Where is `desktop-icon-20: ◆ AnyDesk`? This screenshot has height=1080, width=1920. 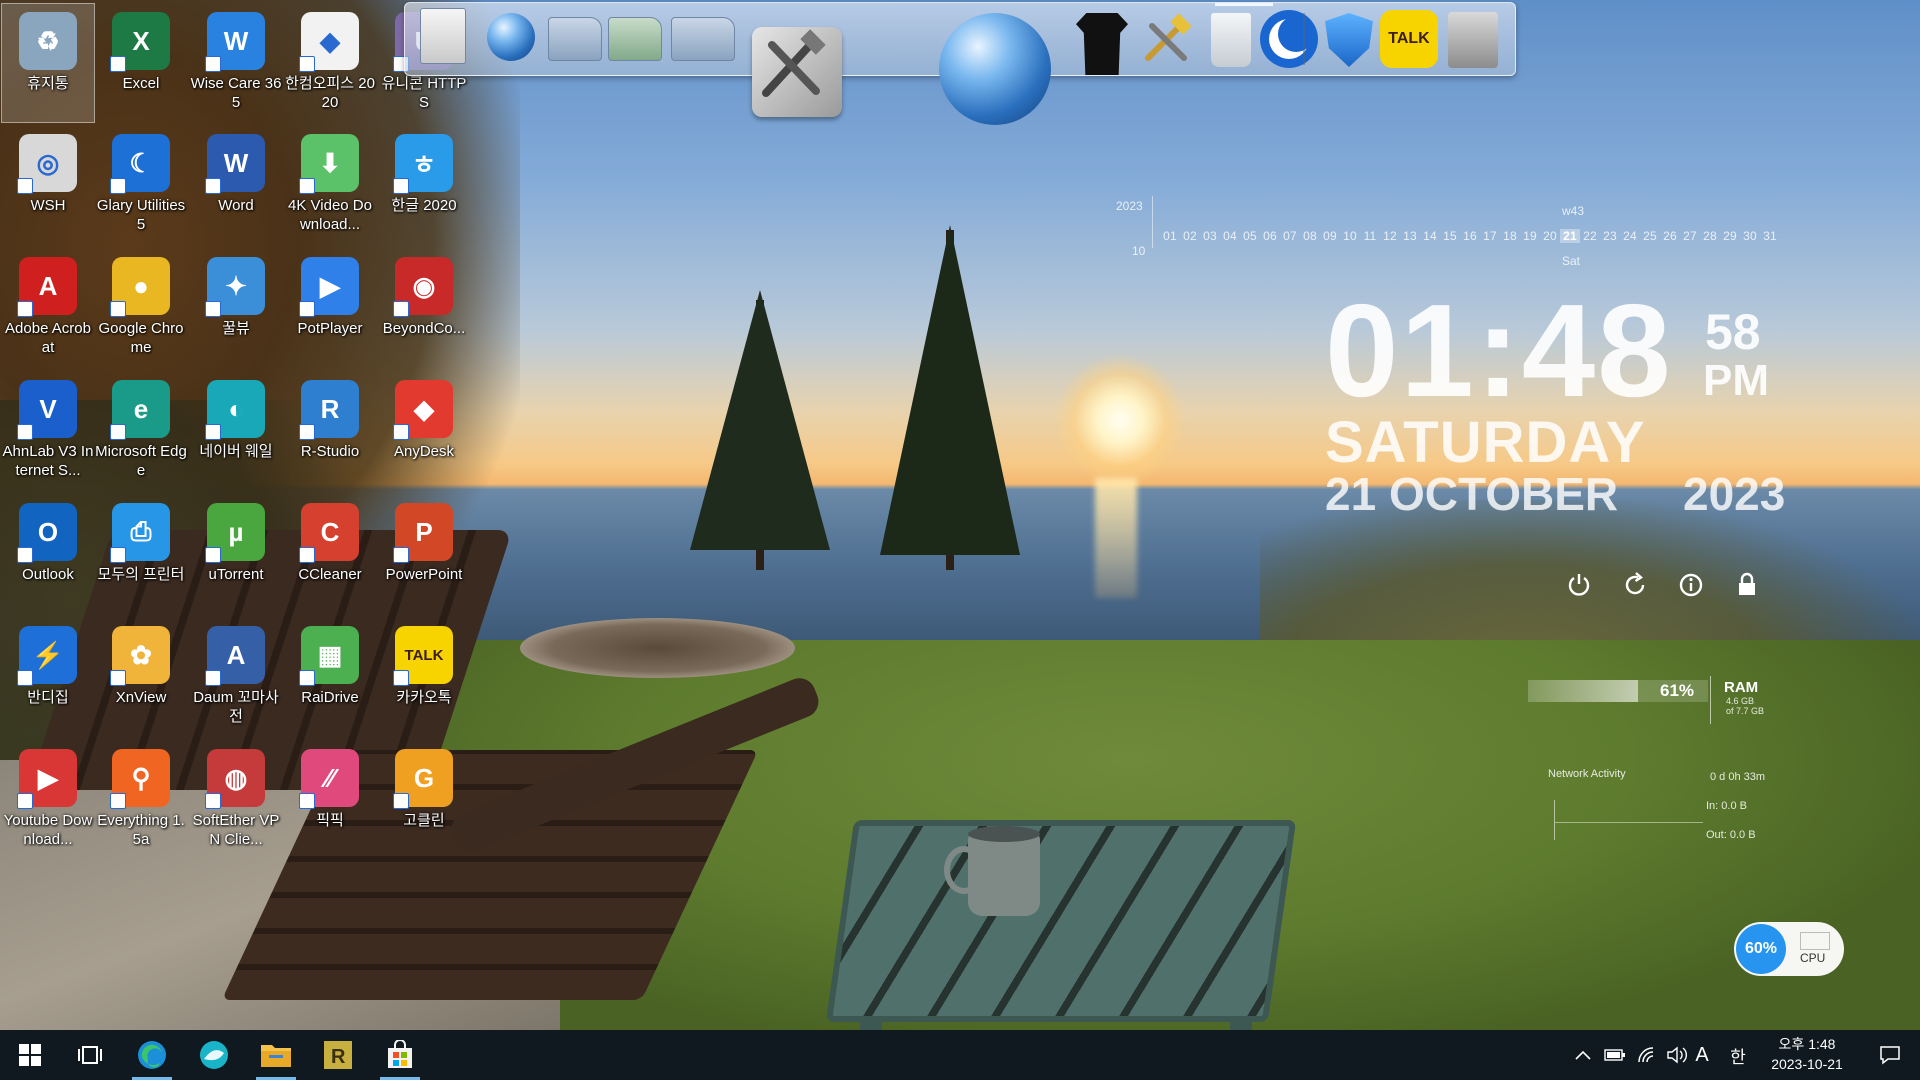 desktop-icon-20: ◆ AnyDesk is located at coordinates (424, 431).